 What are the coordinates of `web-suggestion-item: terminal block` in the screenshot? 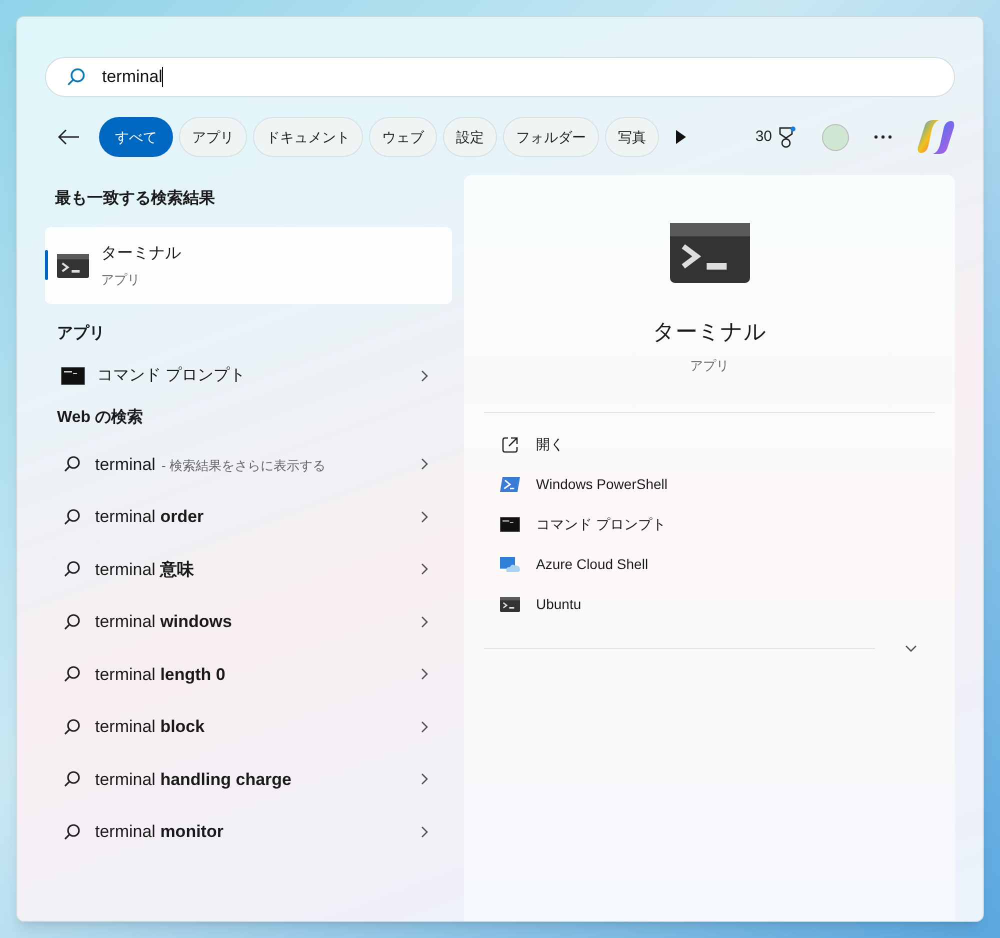 It's located at (248, 726).